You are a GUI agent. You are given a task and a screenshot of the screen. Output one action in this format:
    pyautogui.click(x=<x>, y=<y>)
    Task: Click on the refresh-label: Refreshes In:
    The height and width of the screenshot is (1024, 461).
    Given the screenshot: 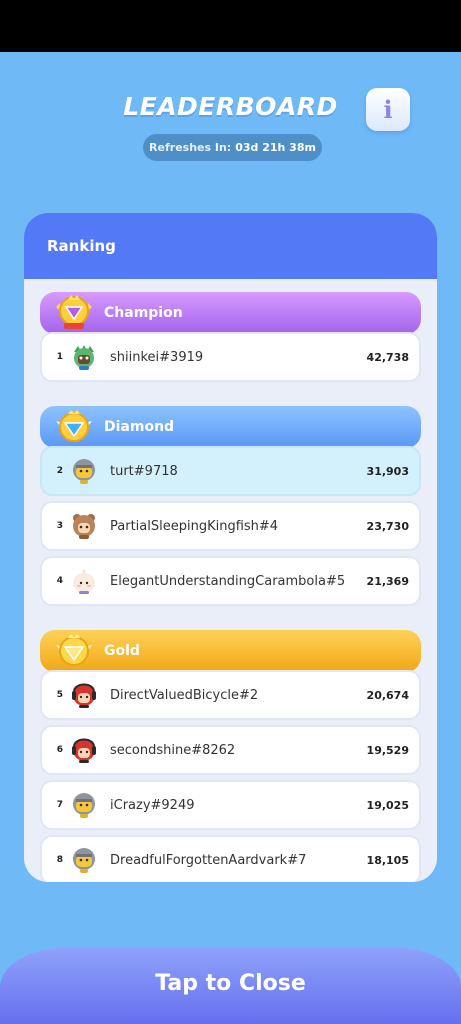 What is the action you would take?
    pyautogui.click(x=190, y=147)
    